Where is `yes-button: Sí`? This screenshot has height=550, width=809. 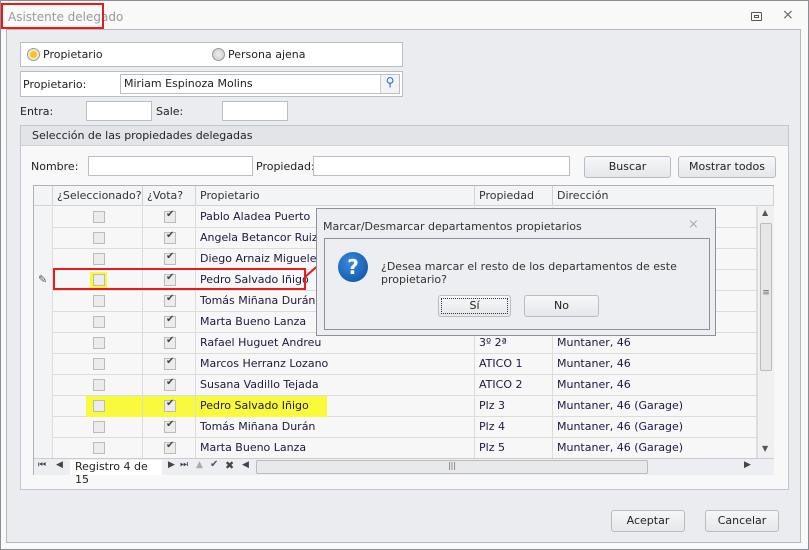 yes-button: Sí is located at coordinates (474, 306).